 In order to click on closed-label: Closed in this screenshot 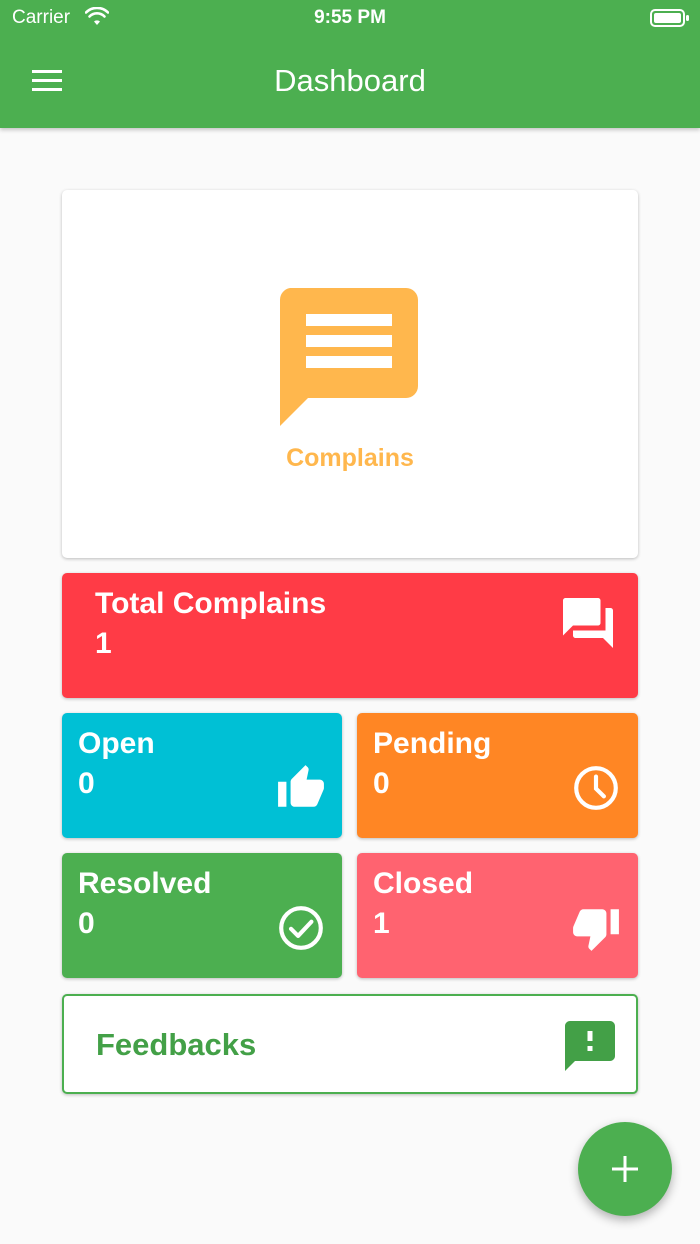, I will do `click(423, 883)`.